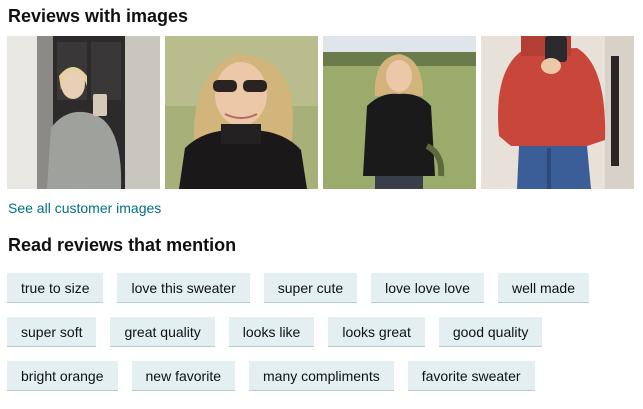 Image resolution: width=643 pixels, height=409 pixels. What do you see at coordinates (55, 288) in the screenshot?
I see `mention-chip-true-to-size: true to size` at bounding box center [55, 288].